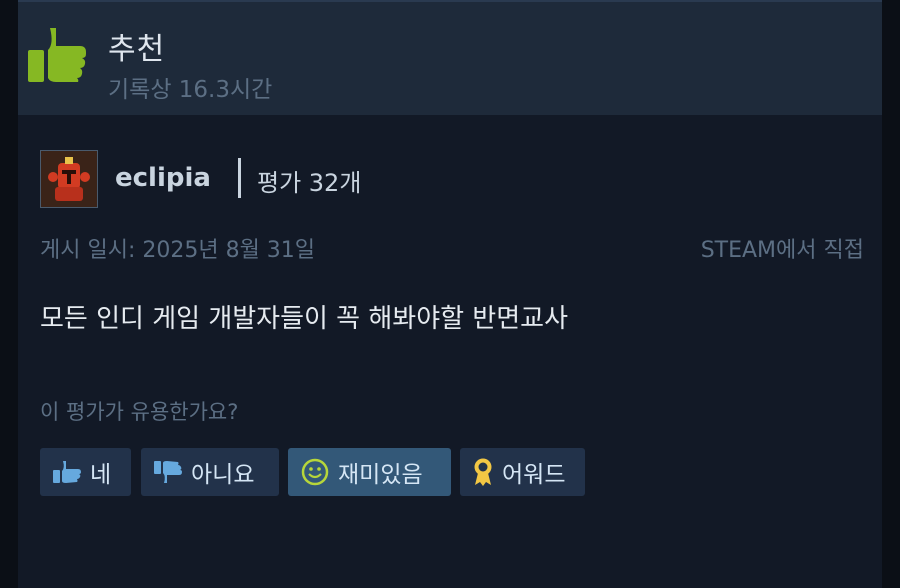  Describe the element at coordinates (85, 472) in the screenshot. I see `vote-yes-button: 네` at that location.